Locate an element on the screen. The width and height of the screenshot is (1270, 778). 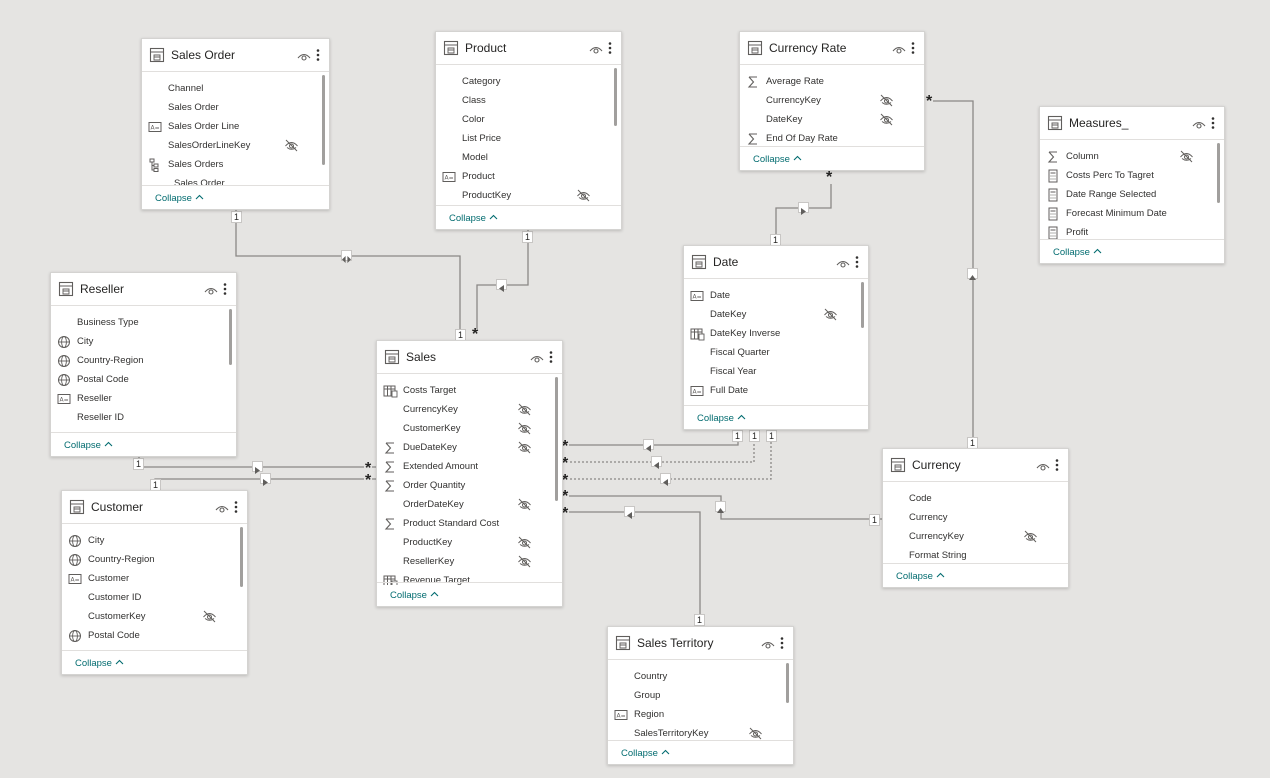
field-row: Currency is located at coordinates (975, 517).